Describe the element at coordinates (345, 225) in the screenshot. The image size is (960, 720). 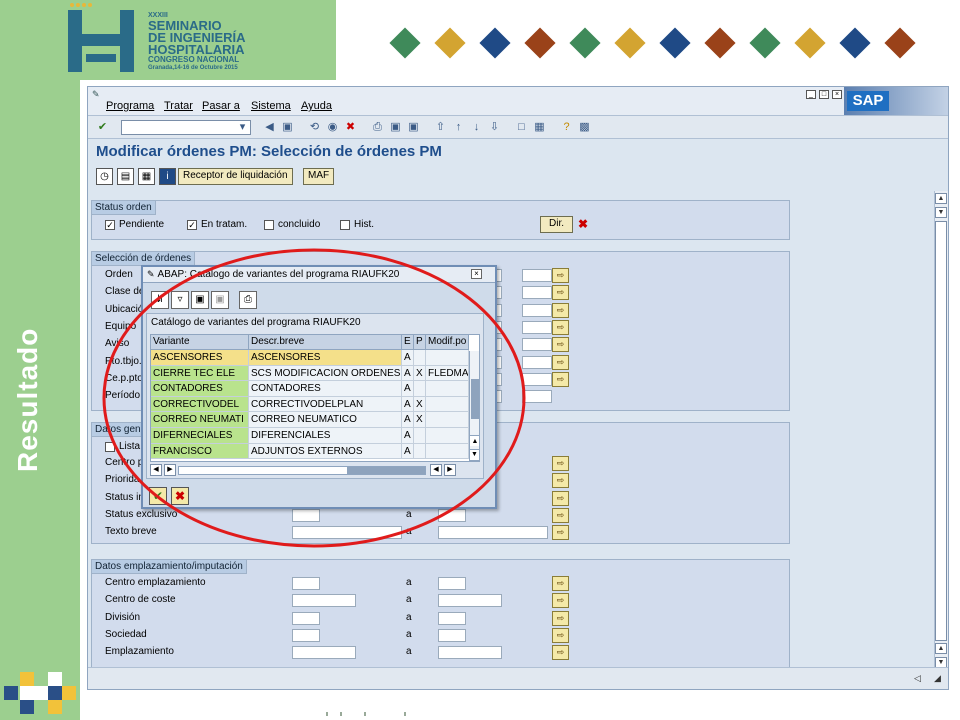
I see `hist-checkbox` at that location.